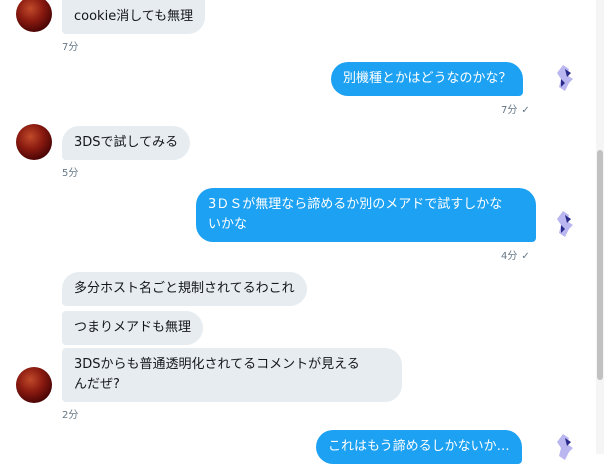 This screenshot has width=604, height=466. What do you see at coordinates (70, 173) in the screenshot?
I see `timestamp: 5分` at bounding box center [70, 173].